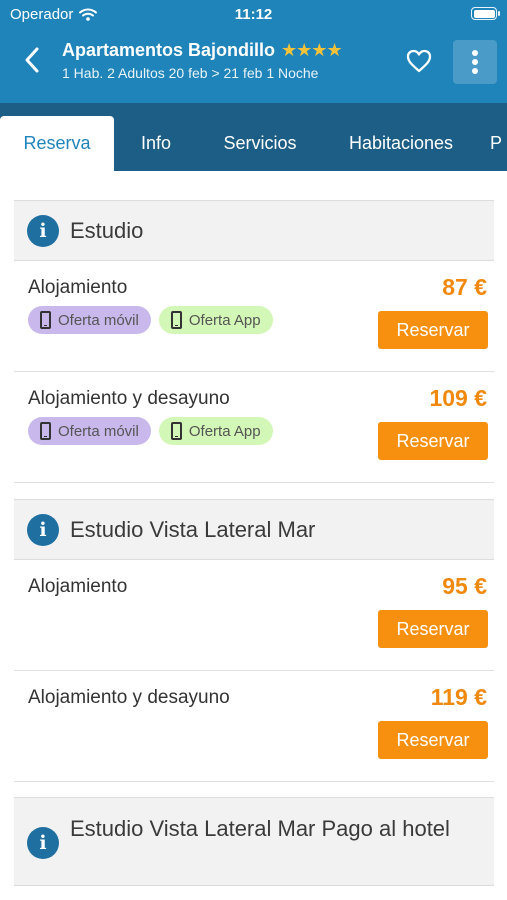  I want to click on tab-reserva: Reserva, so click(57, 143).